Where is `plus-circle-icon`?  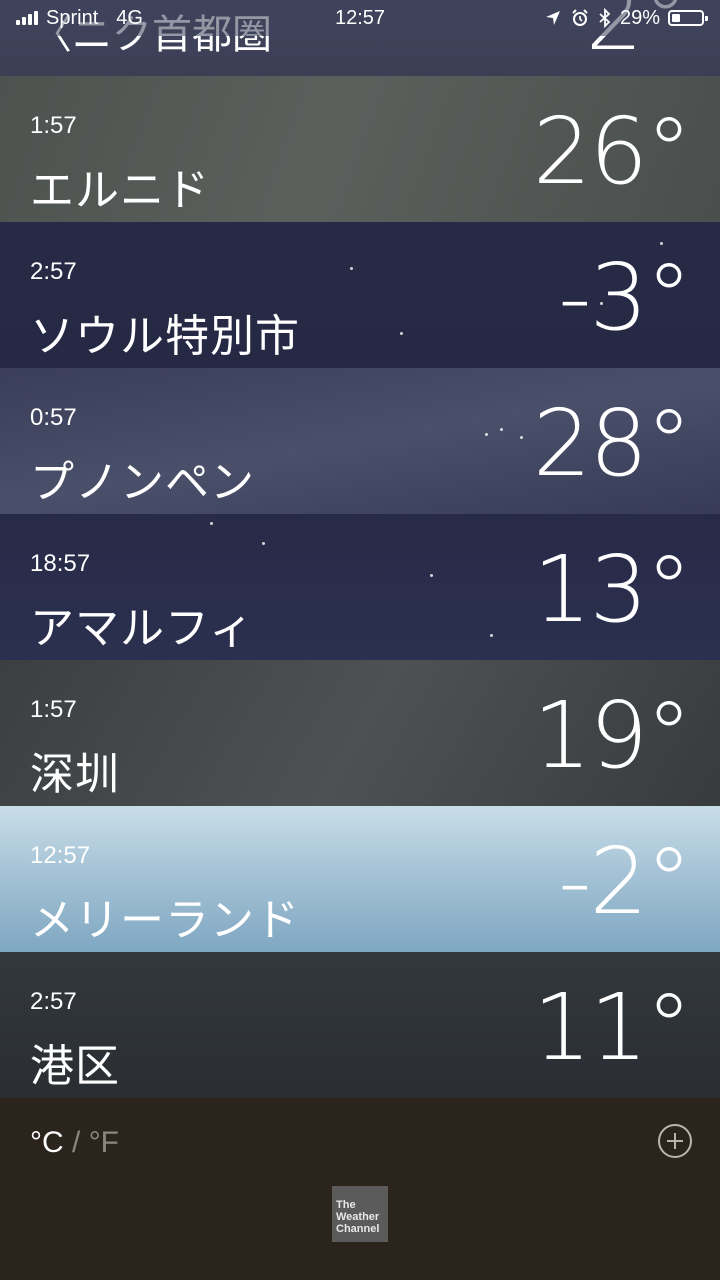
plus-circle-icon is located at coordinates (675, 1141).